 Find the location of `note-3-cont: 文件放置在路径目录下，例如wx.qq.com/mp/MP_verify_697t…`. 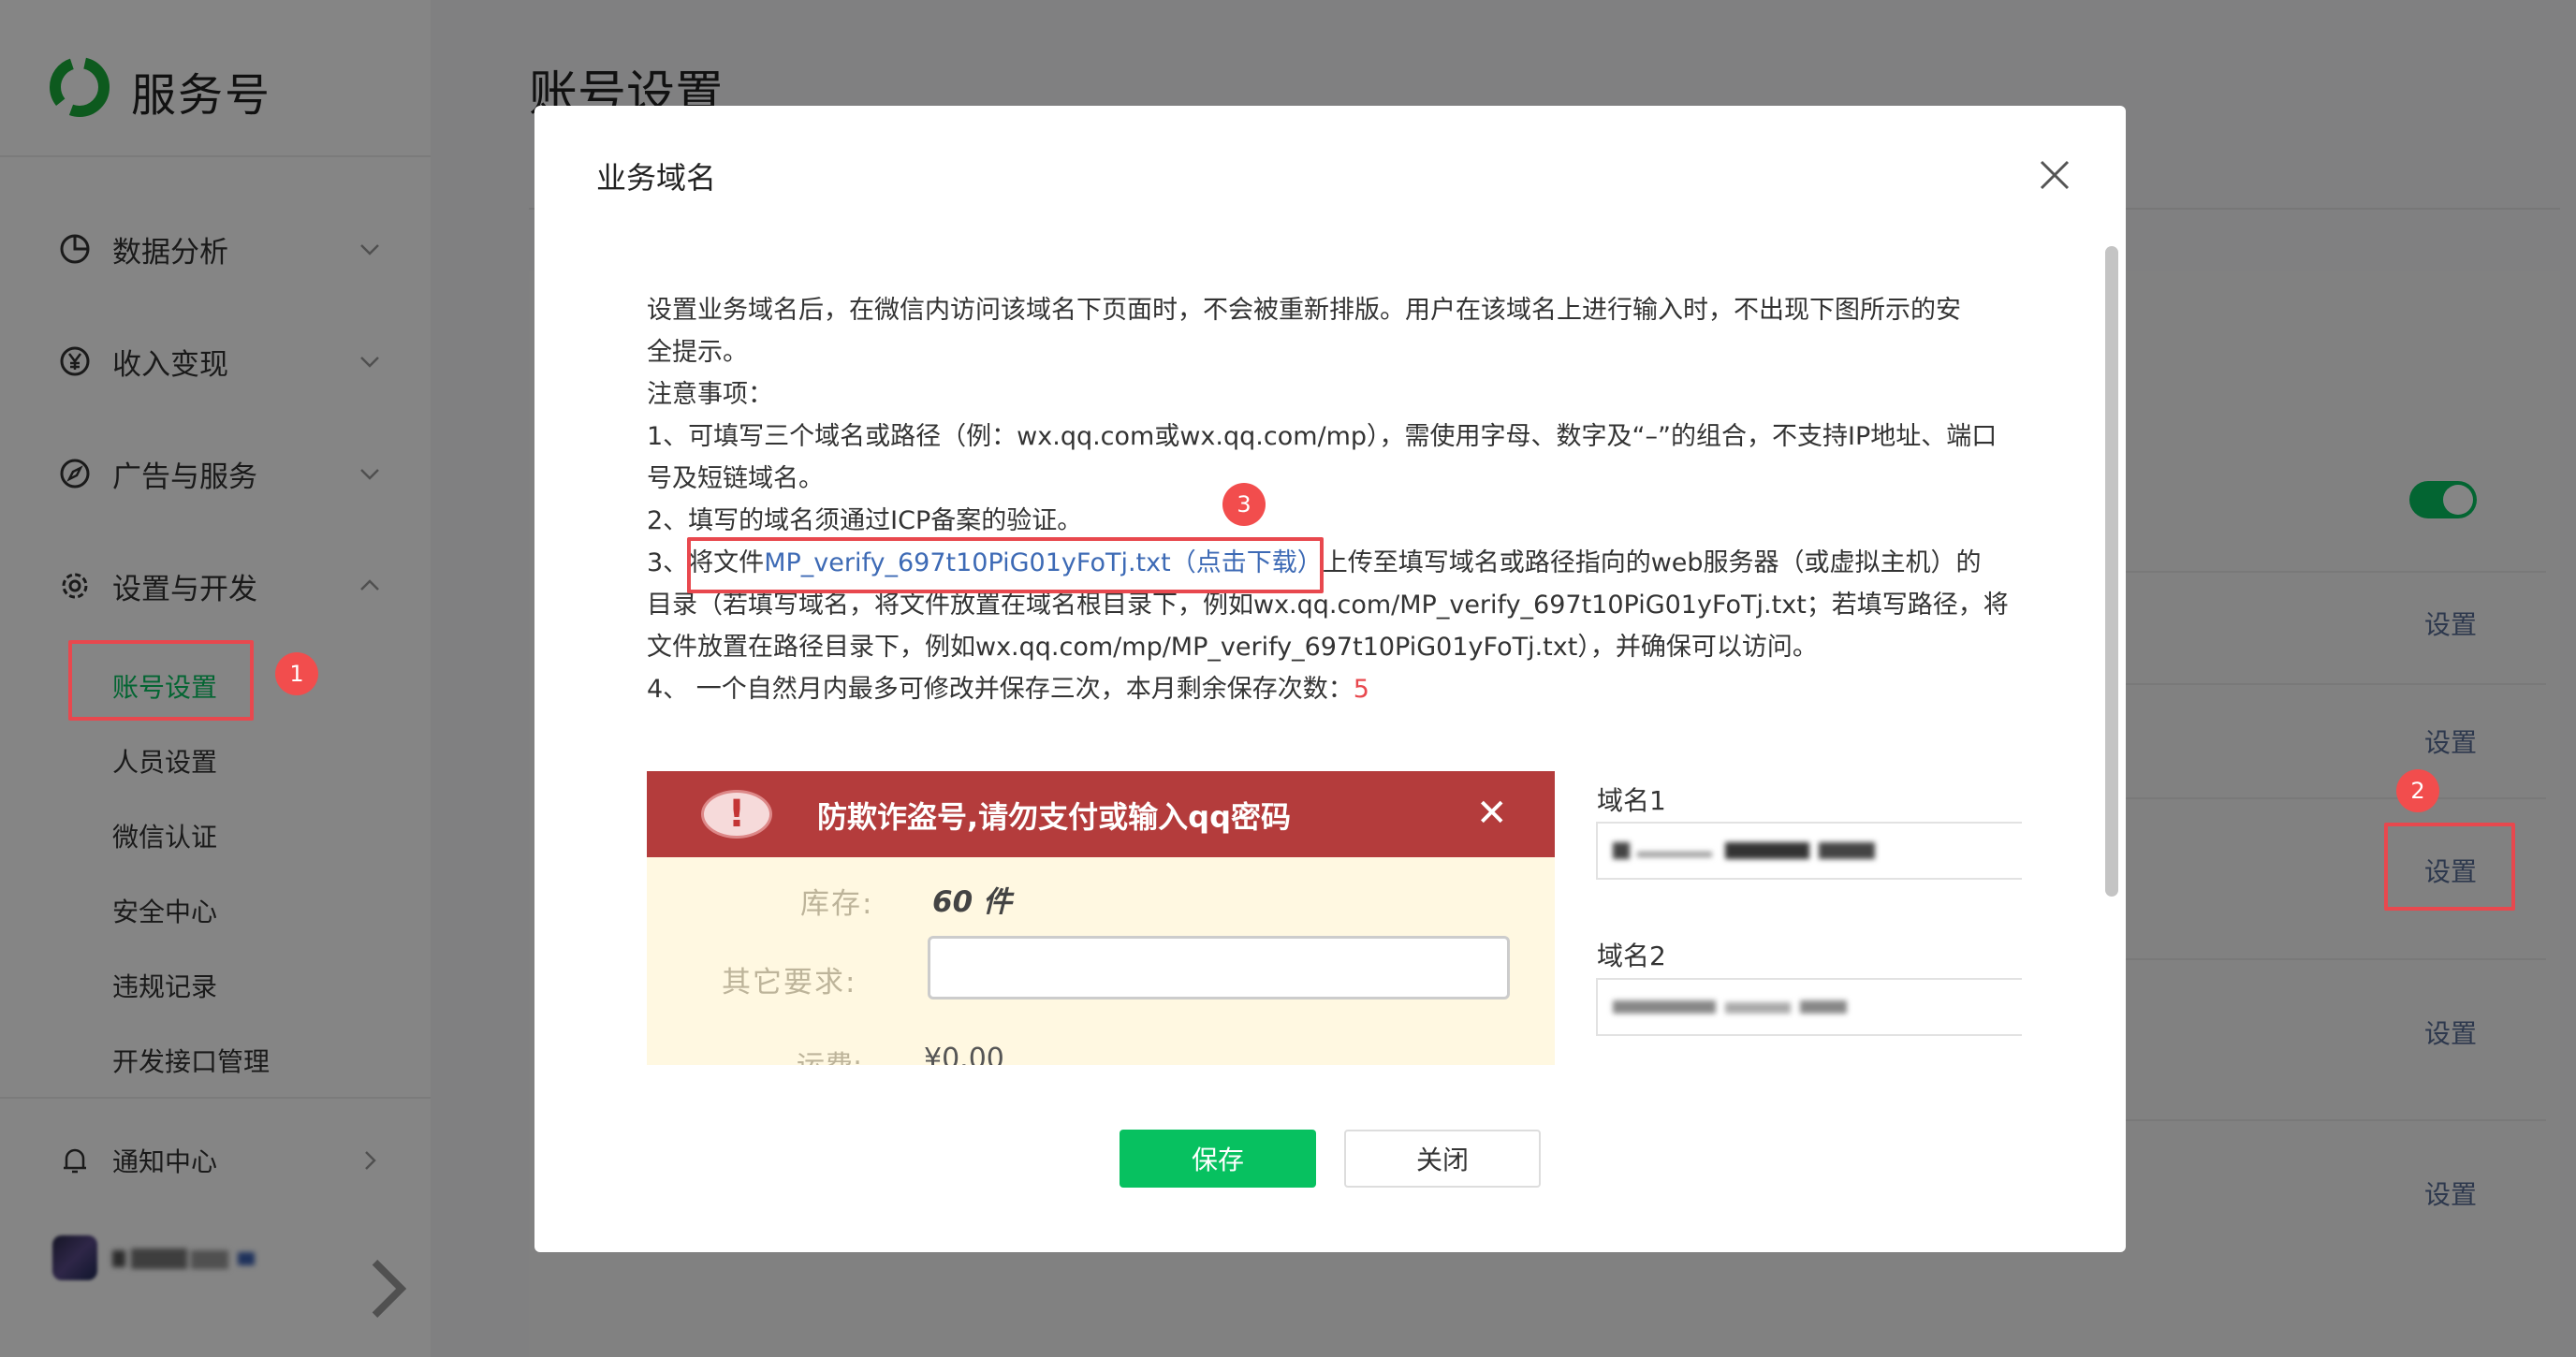

note-3-cont: 文件放置在路径目录下，例如wx.qq.com/mp/MP_verify_697t… is located at coordinates (1232, 648).